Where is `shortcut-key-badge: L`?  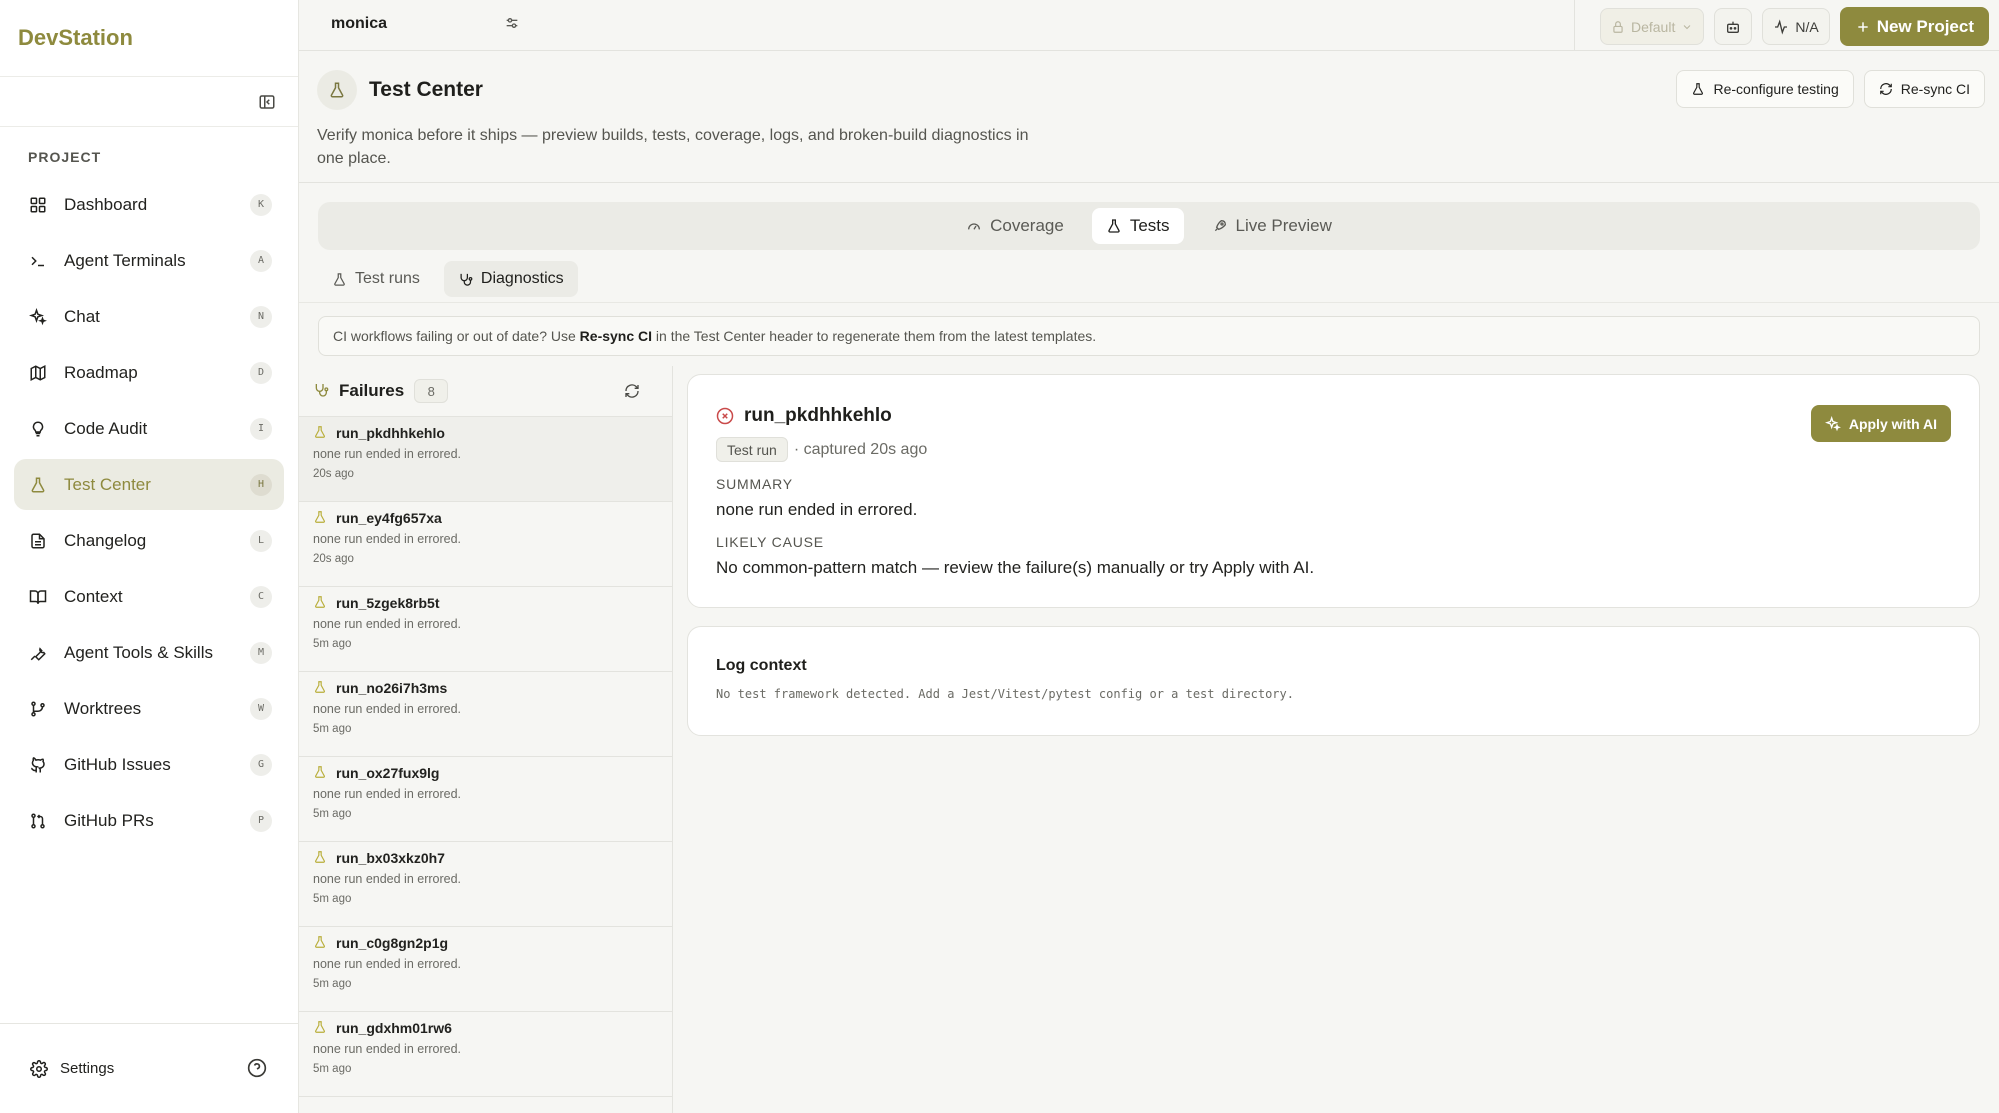 shortcut-key-badge: L is located at coordinates (261, 540).